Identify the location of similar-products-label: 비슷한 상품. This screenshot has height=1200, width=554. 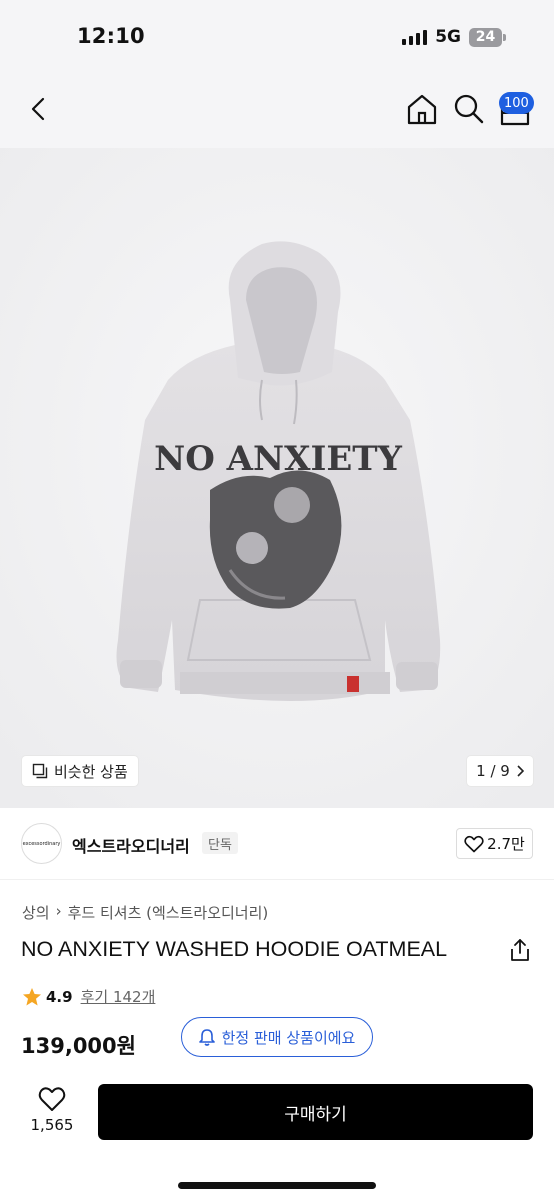
(91, 771).